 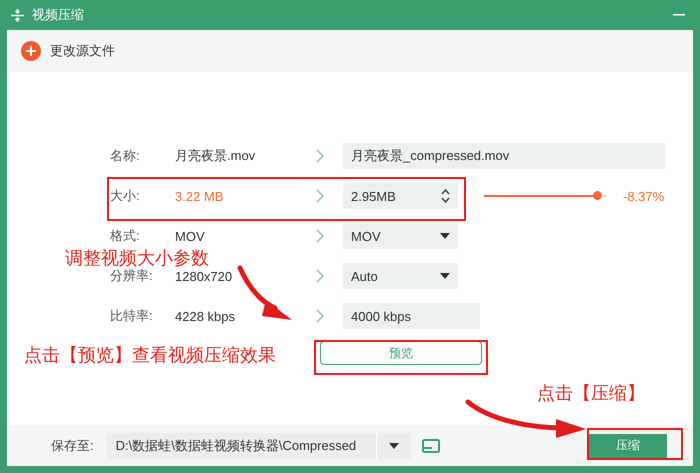 What do you see at coordinates (150, 355) in the screenshot?
I see `annotation-text: 点击【预览】查看视频压缩效果` at bounding box center [150, 355].